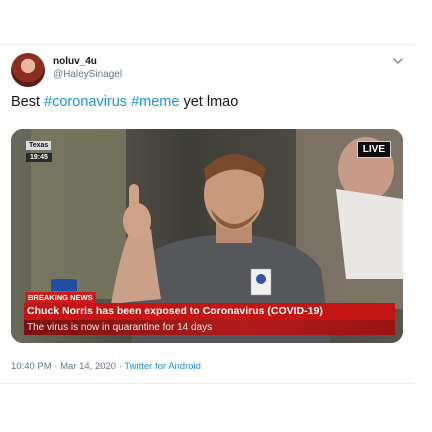  What do you see at coordinates (39, 157) in the screenshot?
I see `broadcast-time: 19:45` at bounding box center [39, 157].